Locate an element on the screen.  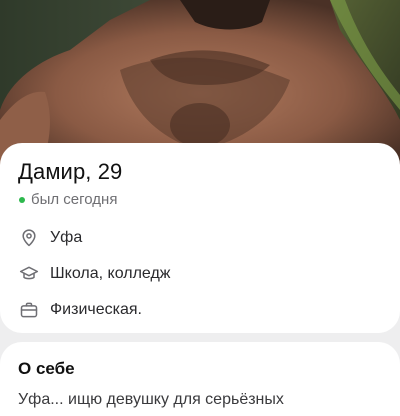
location-pin-icon is located at coordinates (29, 238).